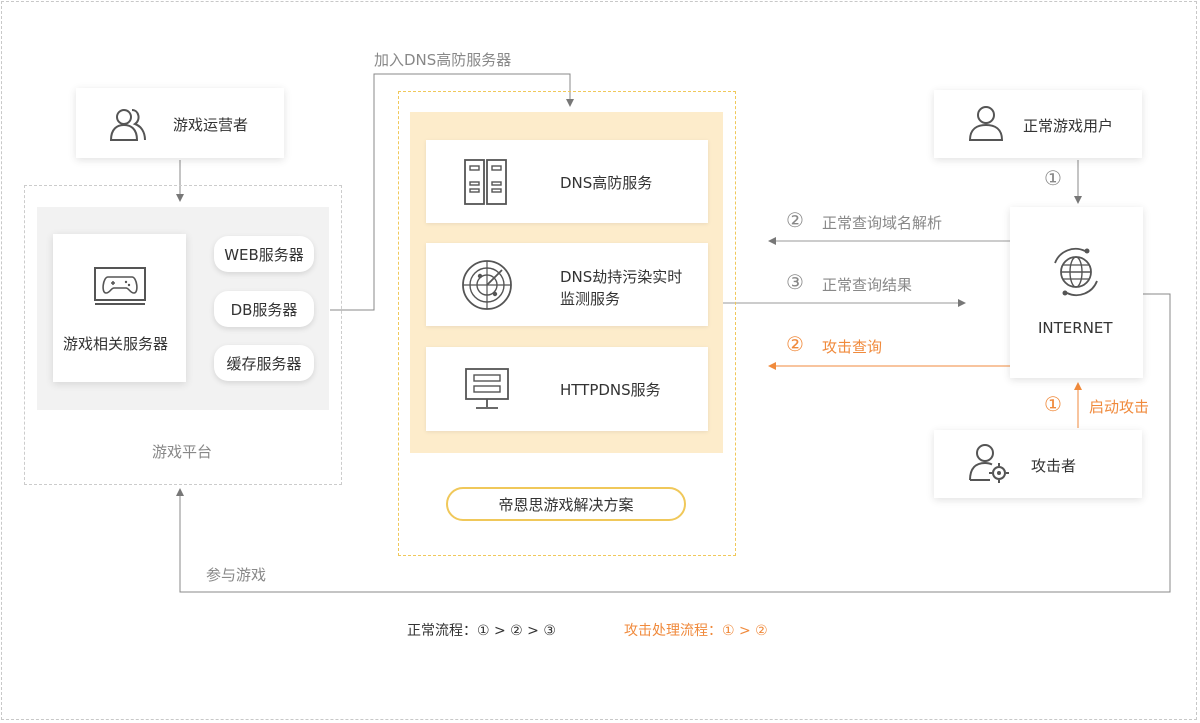 The width and height of the screenshot is (1200, 723). What do you see at coordinates (696, 631) in the screenshot?
I see `legend-attack: 攻击处理流程：① > ②` at bounding box center [696, 631].